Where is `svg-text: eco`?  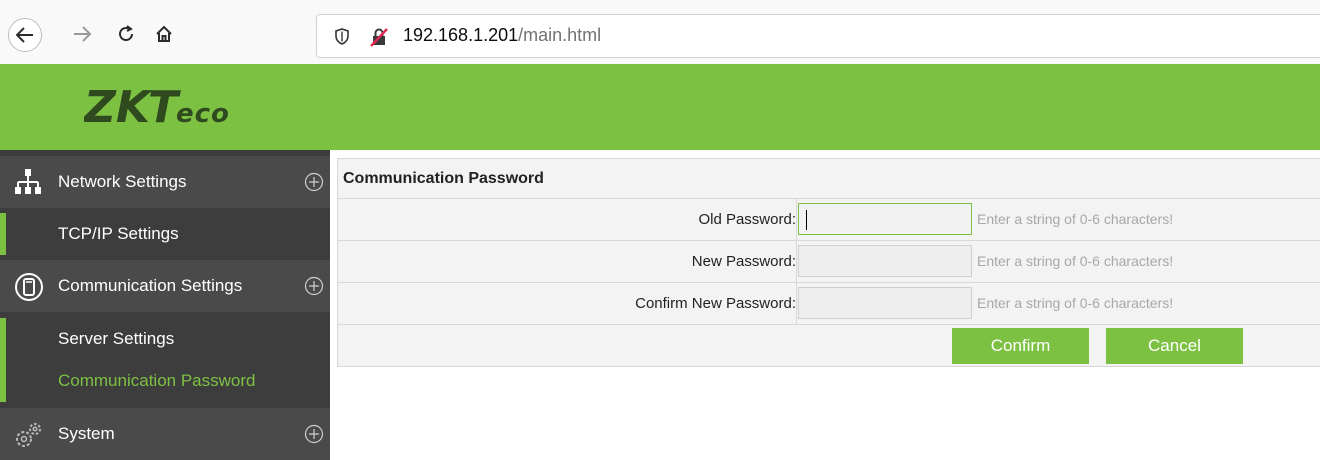
svg-text: eco is located at coordinates (203, 114).